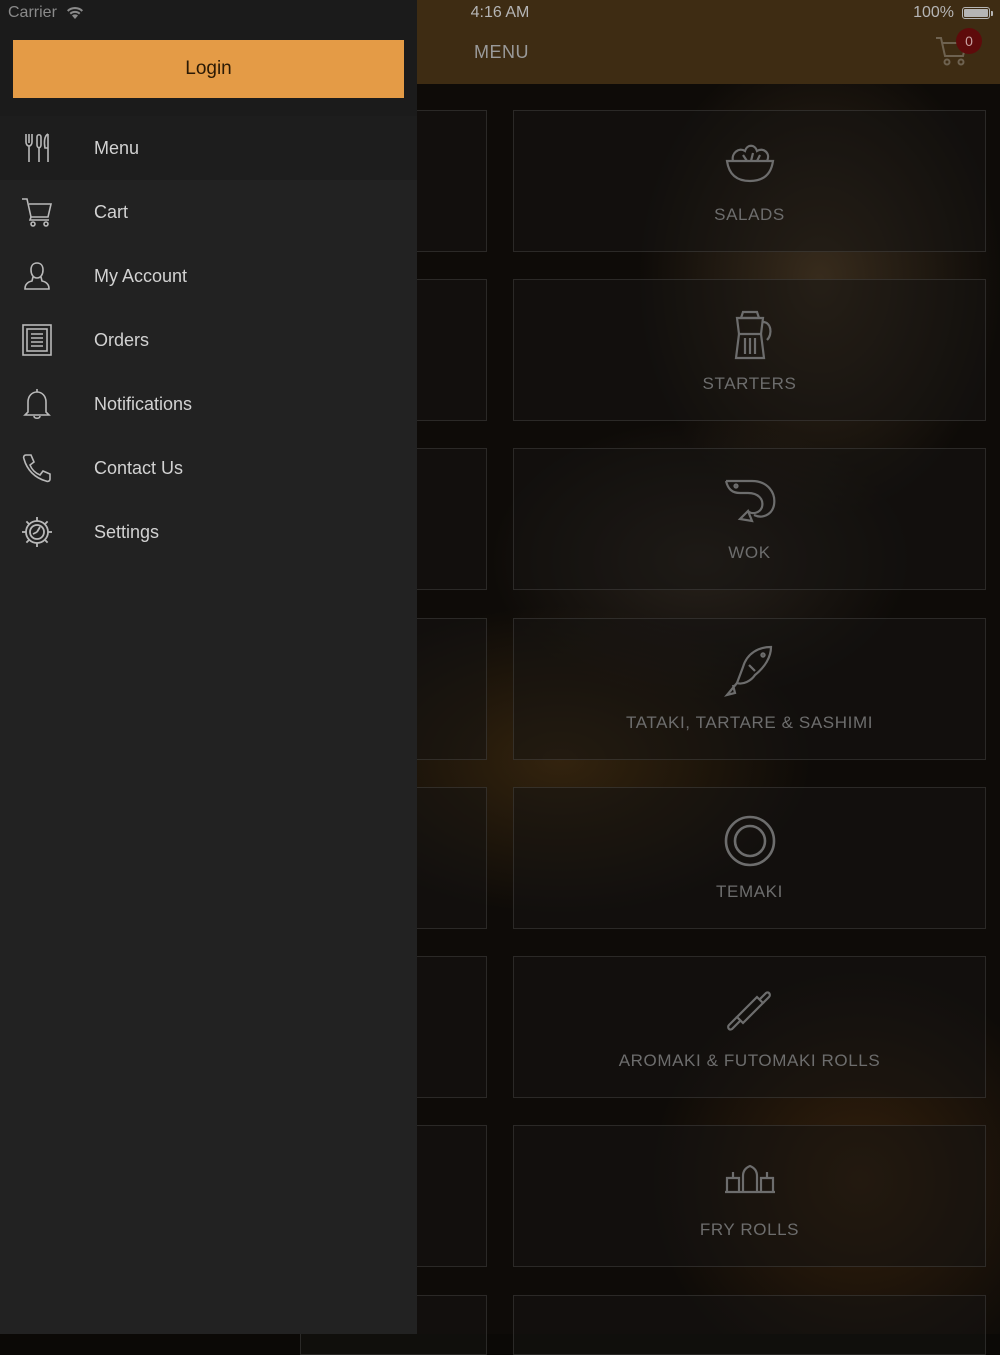 The height and width of the screenshot is (1355, 1000). I want to click on drawer-item-notifications: Notifications, so click(208, 404).